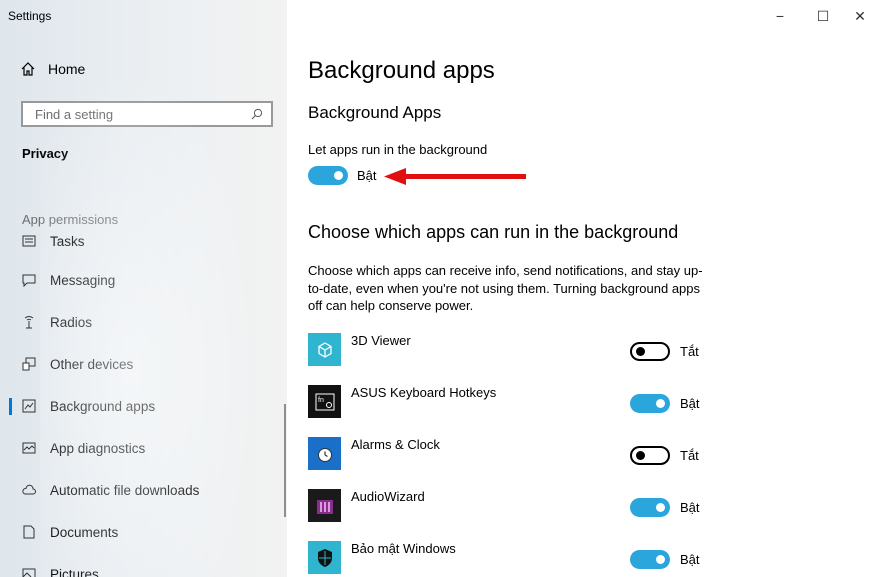 Image resolution: width=870 pixels, height=577 pixels. I want to click on sidebar-item-app-diagnostics: App diagnostics, so click(143, 448).